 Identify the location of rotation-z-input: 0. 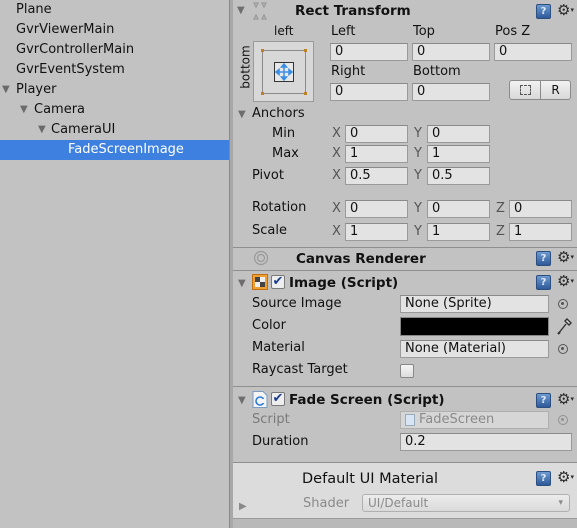
(540, 209).